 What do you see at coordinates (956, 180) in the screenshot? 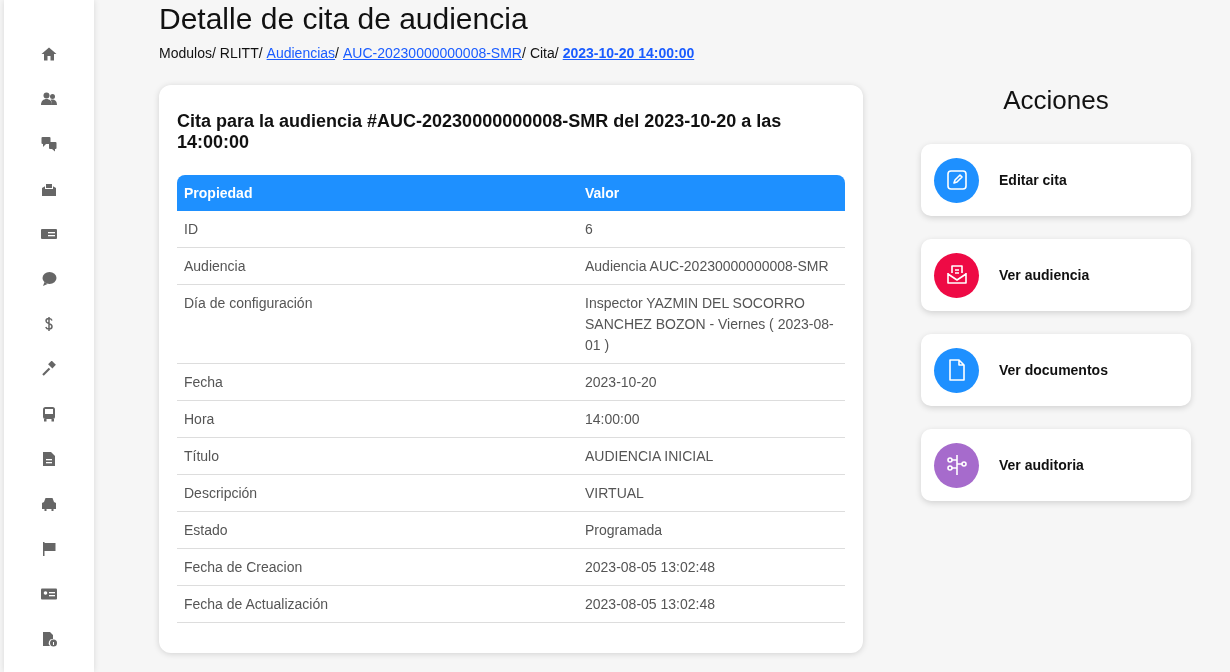
I see `edit-icon` at bounding box center [956, 180].